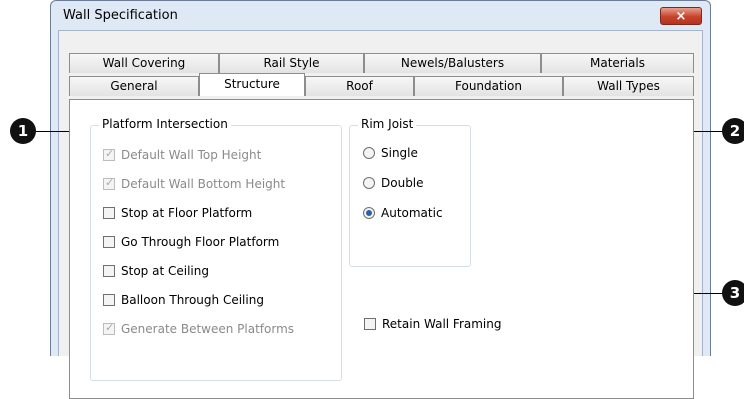 The width and height of the screenshot is (744, 399). What do you see at coordinates (733, 131) in the screenshot?
I see `callout-2-badge: 2` at bounding box center [733, 131].